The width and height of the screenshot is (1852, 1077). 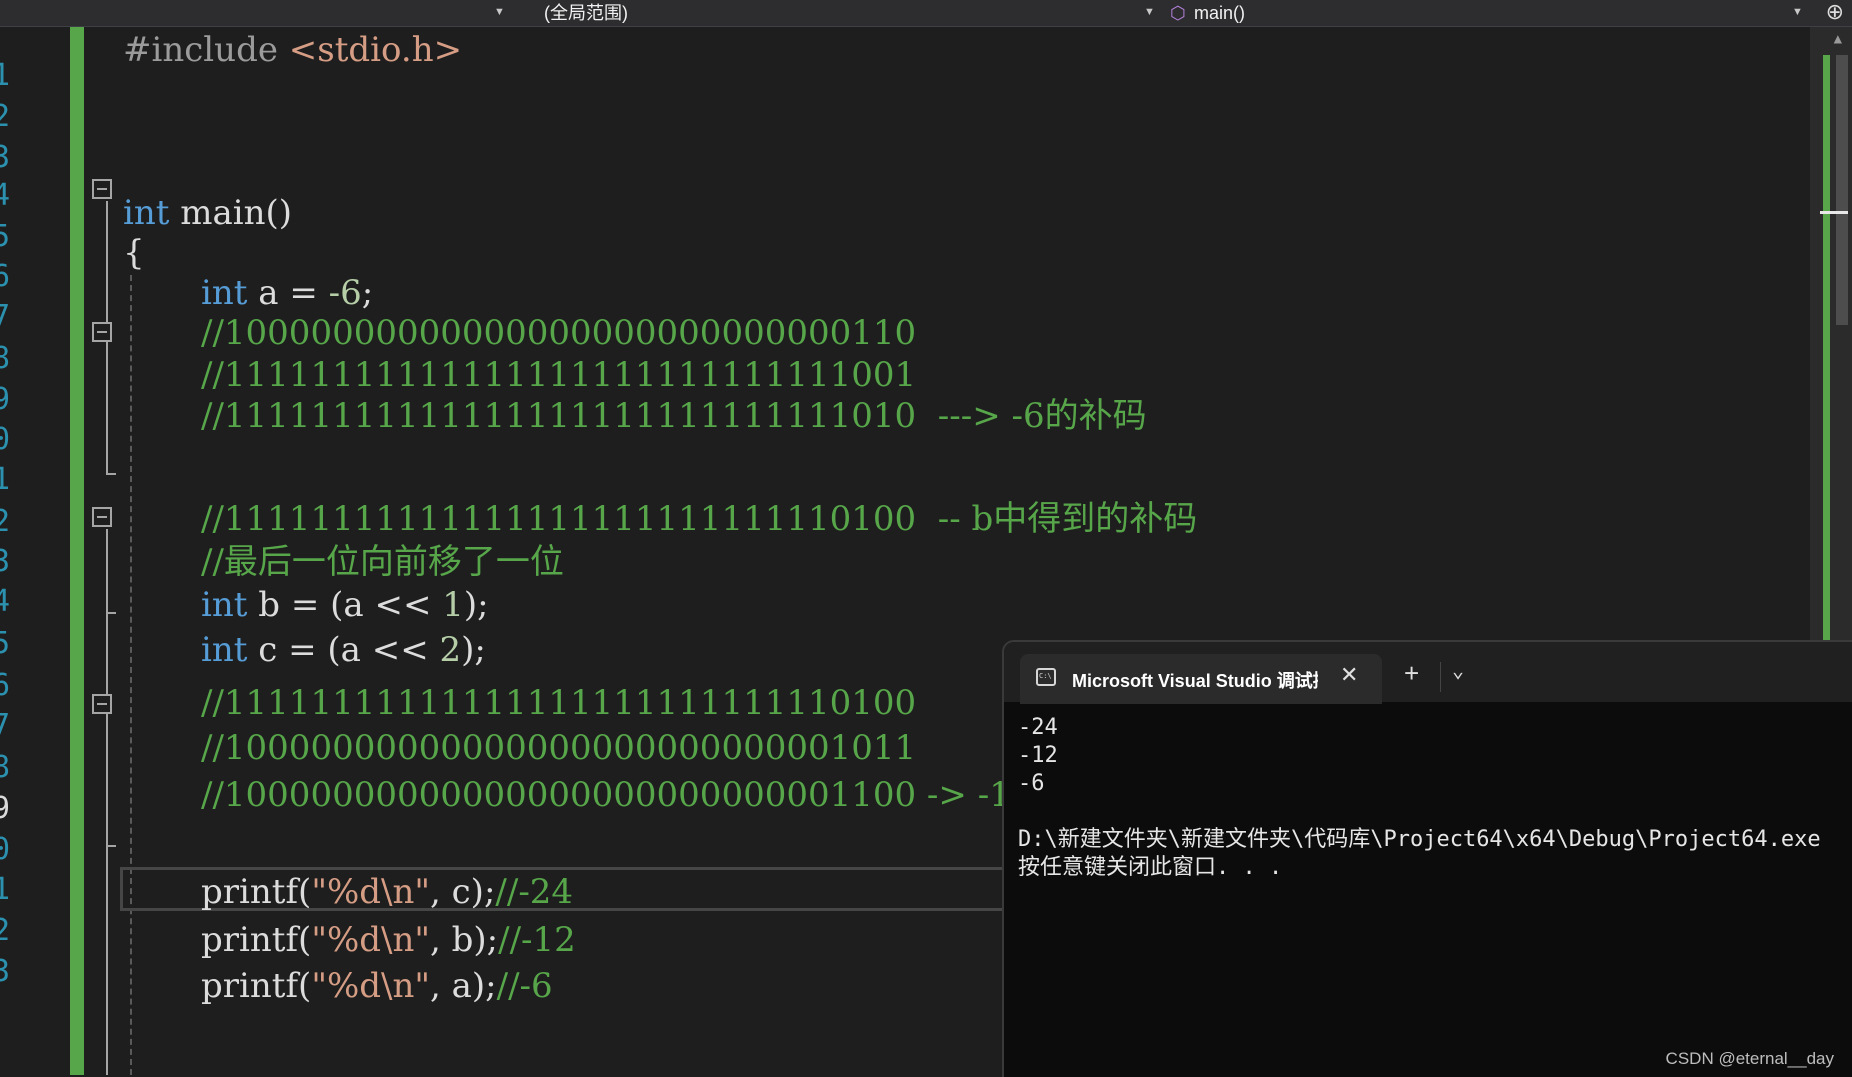 What do you see at coordinates (293, 50) in the screenshot?
I see `code-line-1: #include <stdio.h>` at bounding box center [293, 50].